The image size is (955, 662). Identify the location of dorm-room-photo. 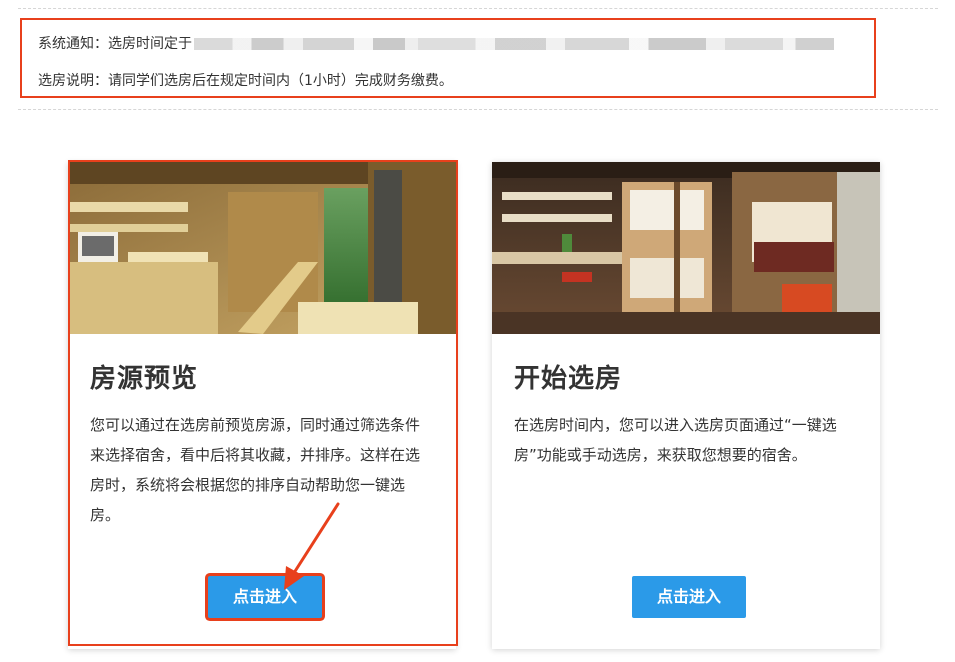
(686, 248).